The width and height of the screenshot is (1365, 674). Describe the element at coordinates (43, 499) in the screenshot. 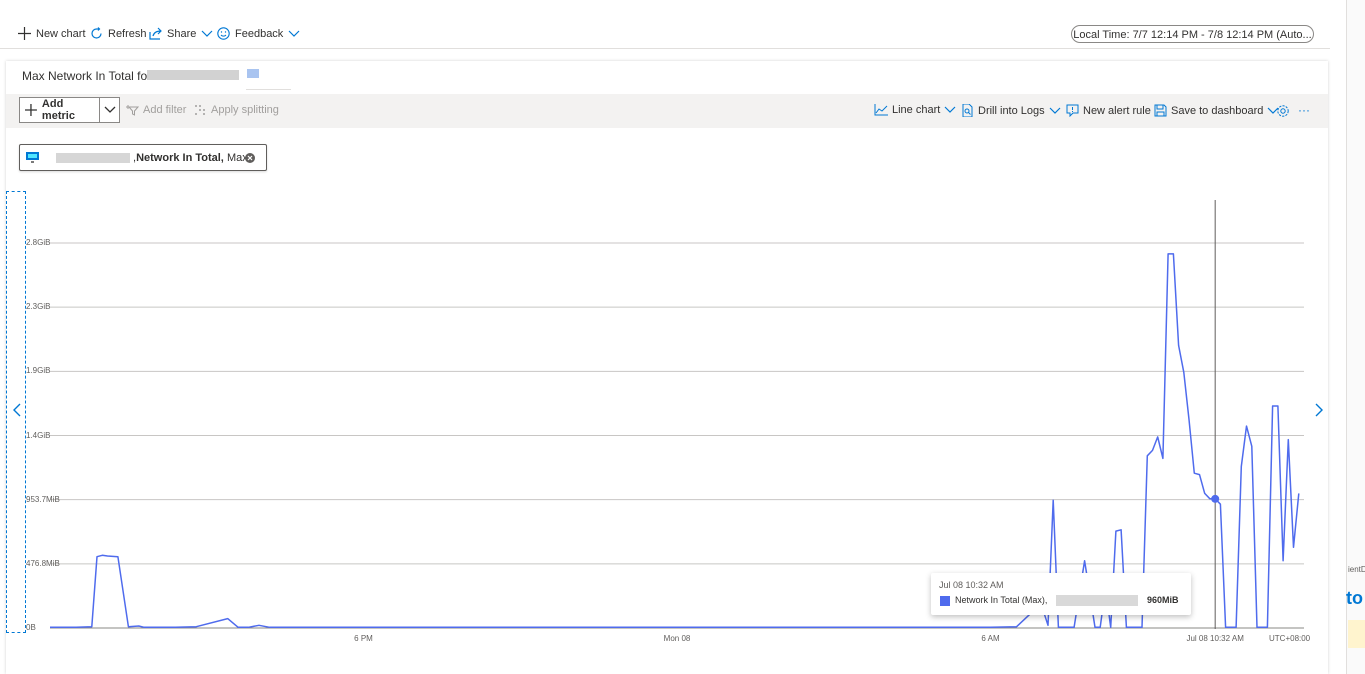

I see `y-tick-label: 953.7MiB` at that location.